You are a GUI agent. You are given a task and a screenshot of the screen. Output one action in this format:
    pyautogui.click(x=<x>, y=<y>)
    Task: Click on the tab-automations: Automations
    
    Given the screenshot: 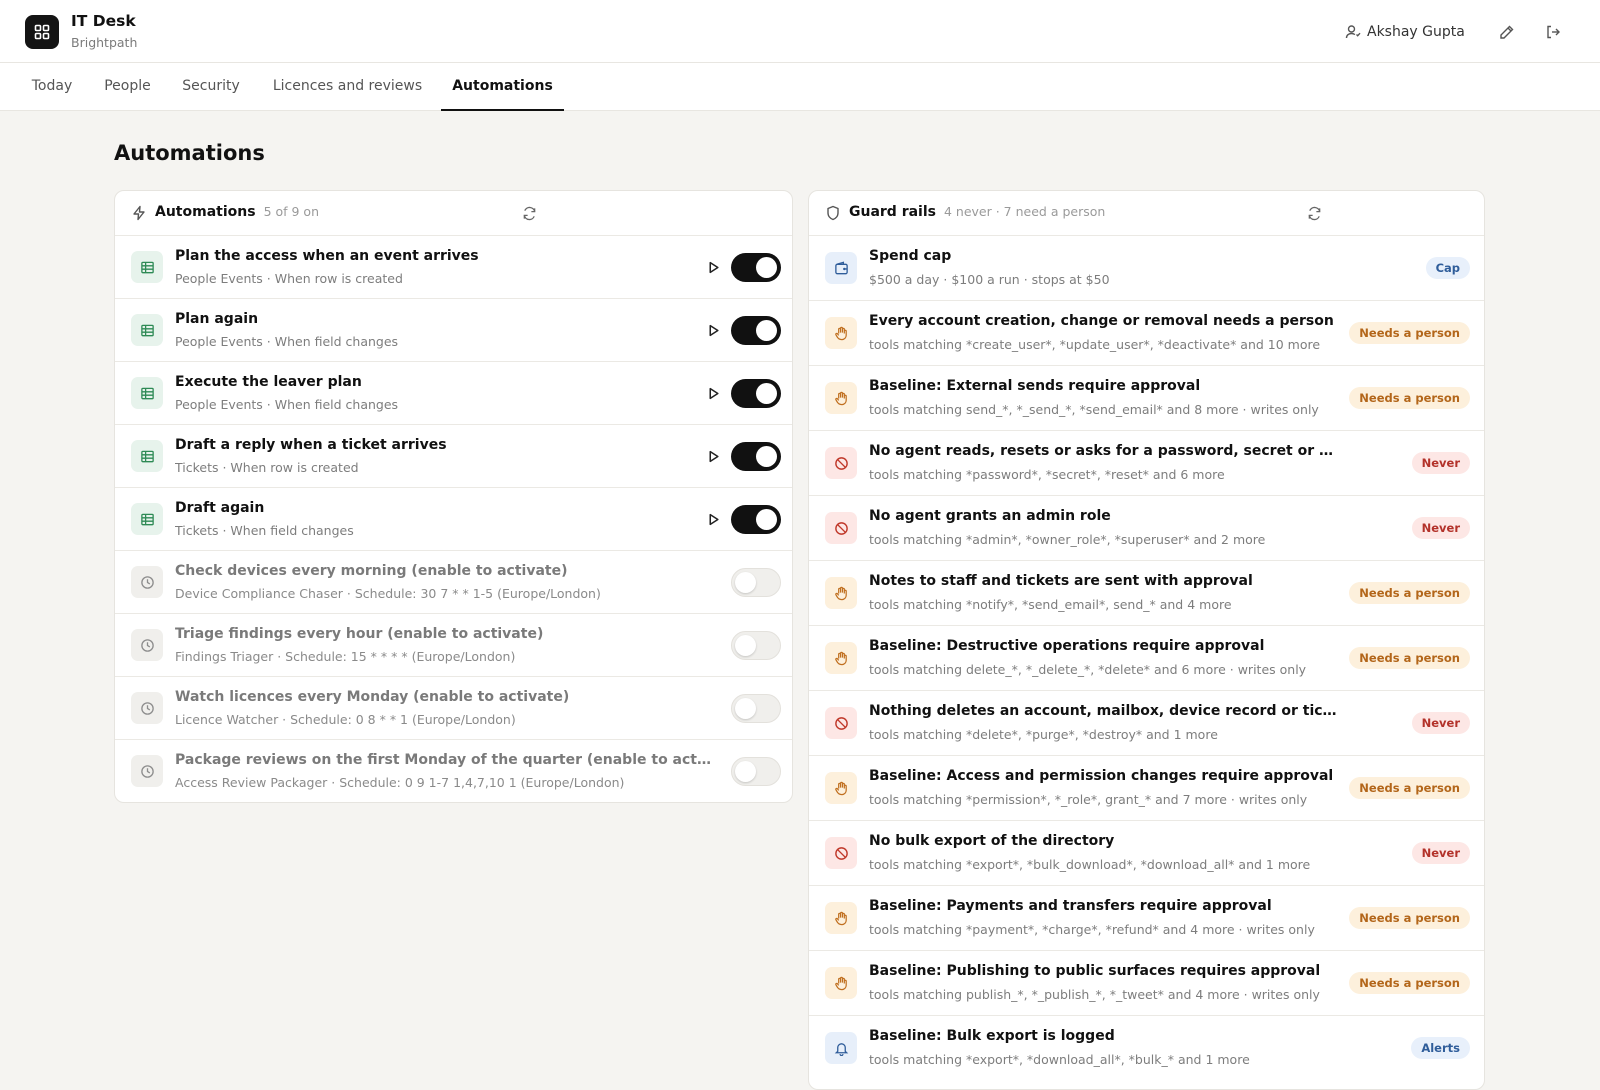 What is the action you would take?
    pyautogui.click(x=502, y=87)
    